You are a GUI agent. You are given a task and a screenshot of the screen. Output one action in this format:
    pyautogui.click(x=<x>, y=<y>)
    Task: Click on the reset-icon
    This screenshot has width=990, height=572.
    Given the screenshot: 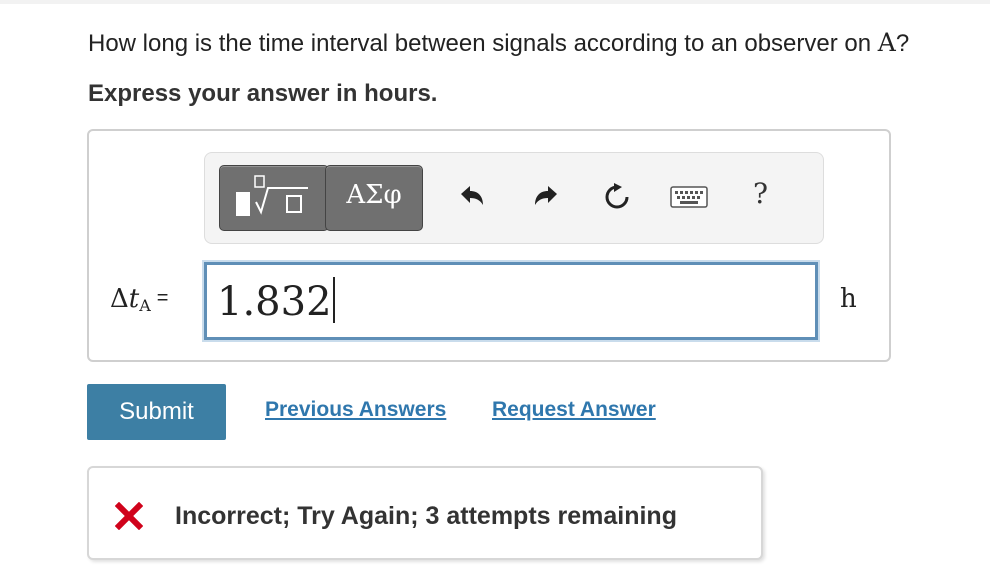 What is the action you would take?
    pyautogui.click(x=617, y=196)
    